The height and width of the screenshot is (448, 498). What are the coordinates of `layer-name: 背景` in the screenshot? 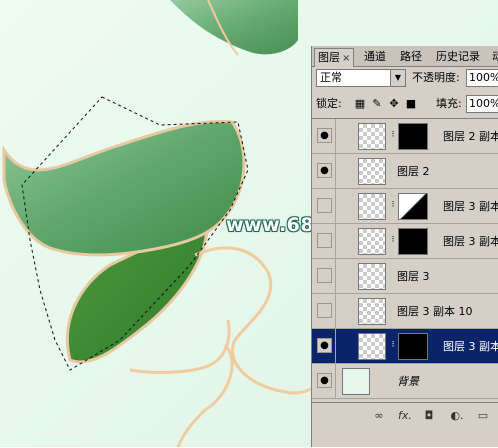 It's located at (408, 381).